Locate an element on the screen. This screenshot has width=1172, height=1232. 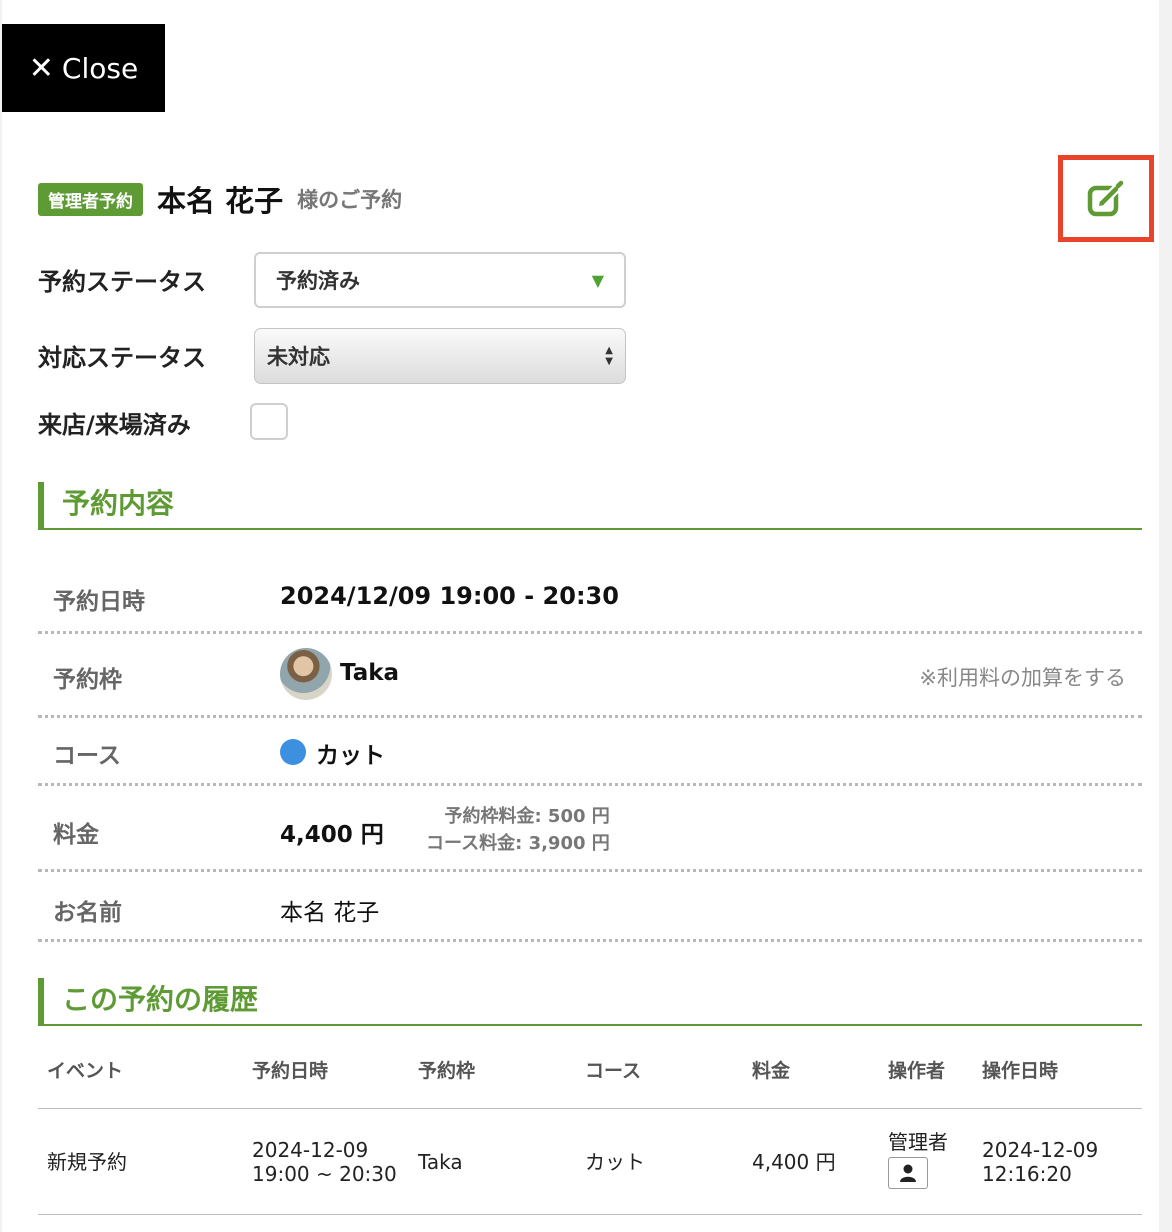
close-button: ✕ Close is located at coordinates (83, 68).